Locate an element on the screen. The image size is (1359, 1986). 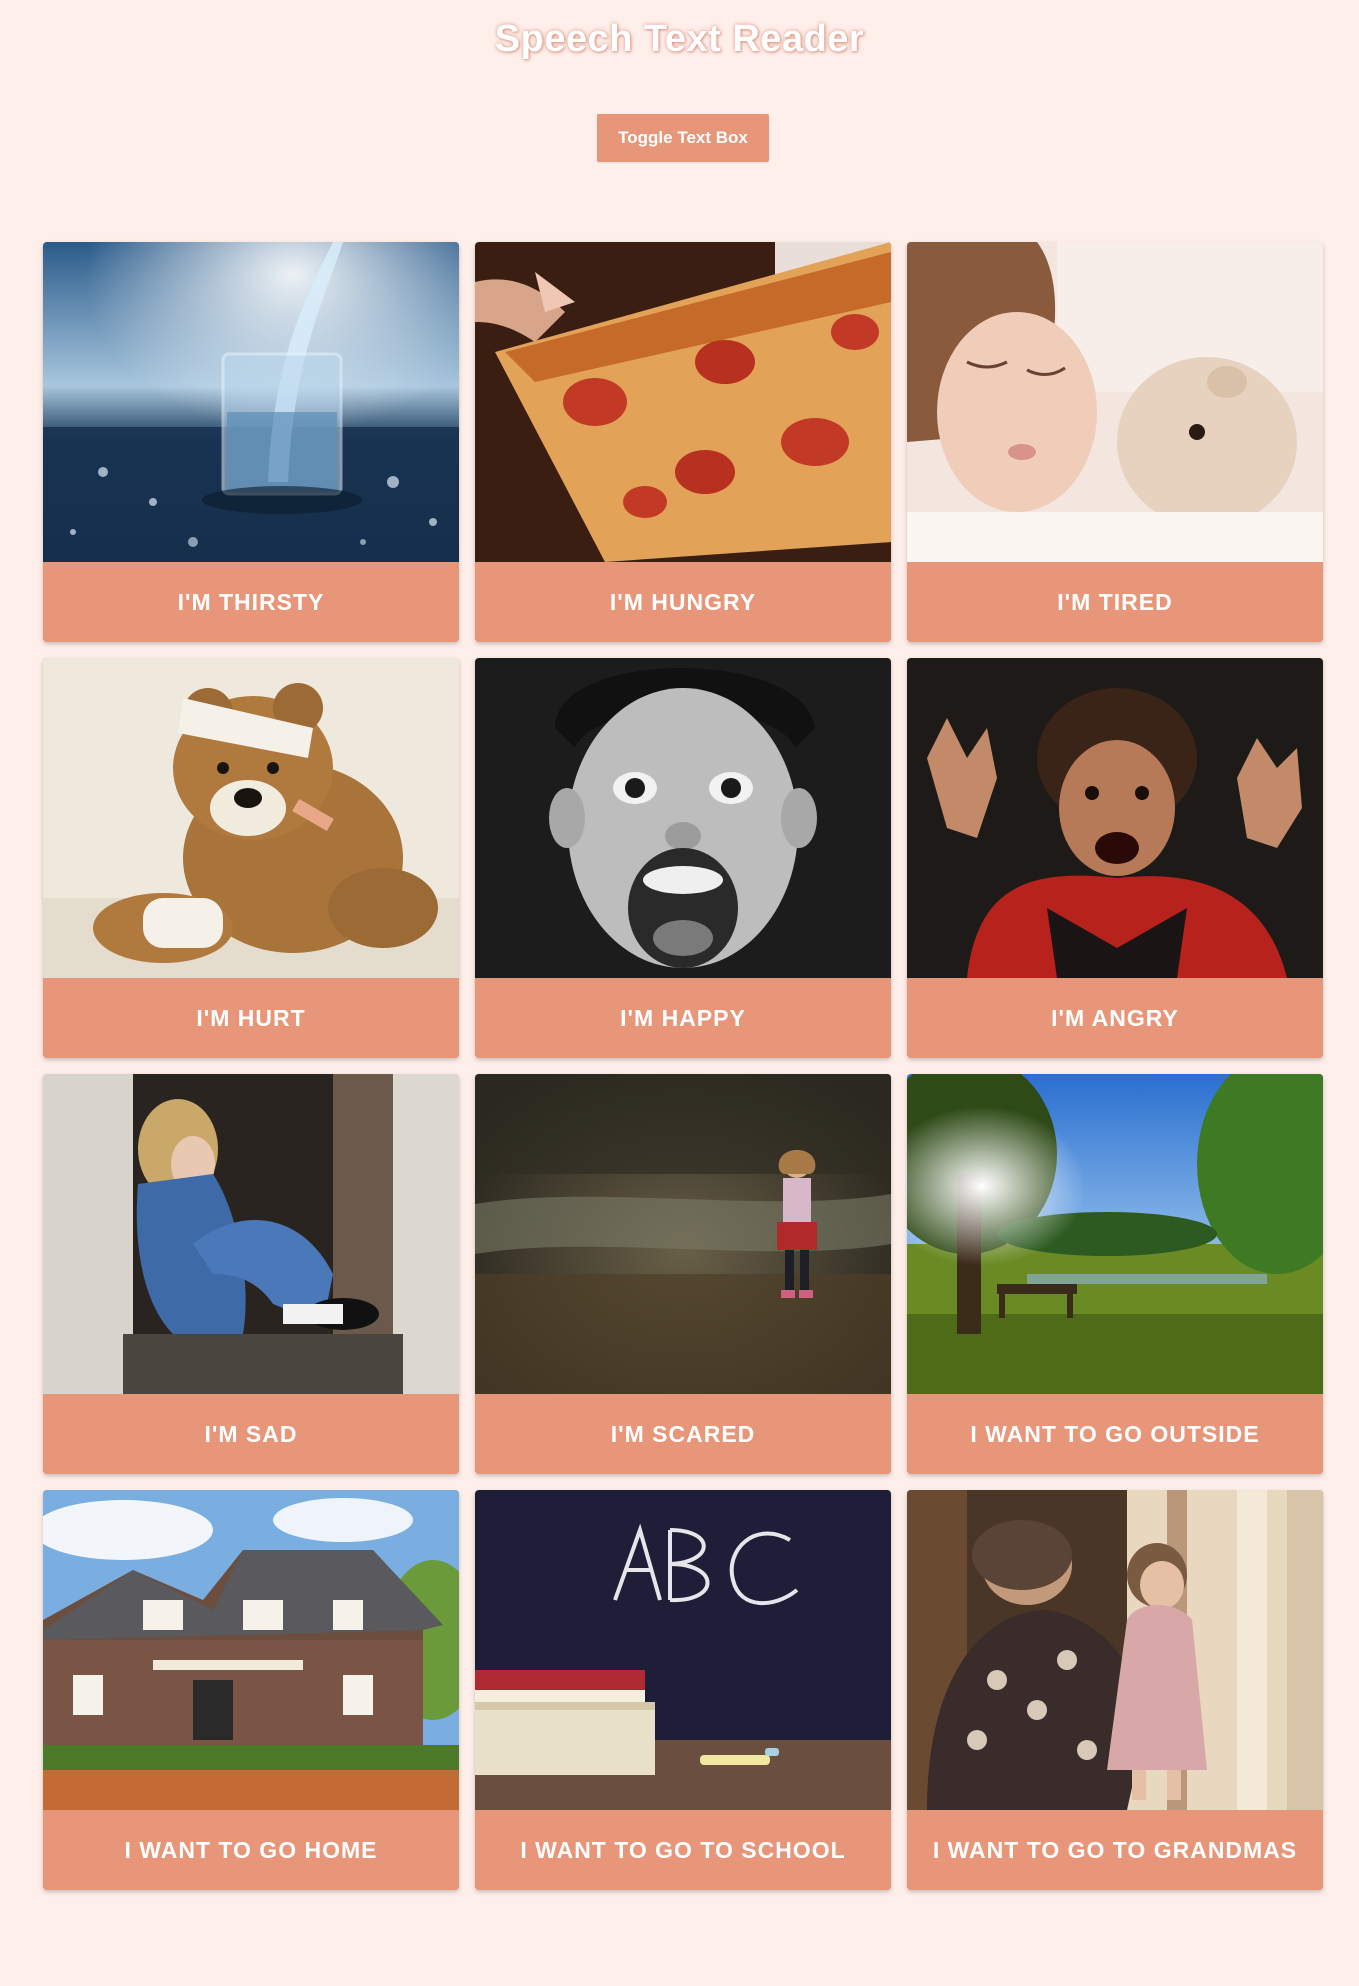
card-label: I'm Angry is located at coordinates (1115, 1018).